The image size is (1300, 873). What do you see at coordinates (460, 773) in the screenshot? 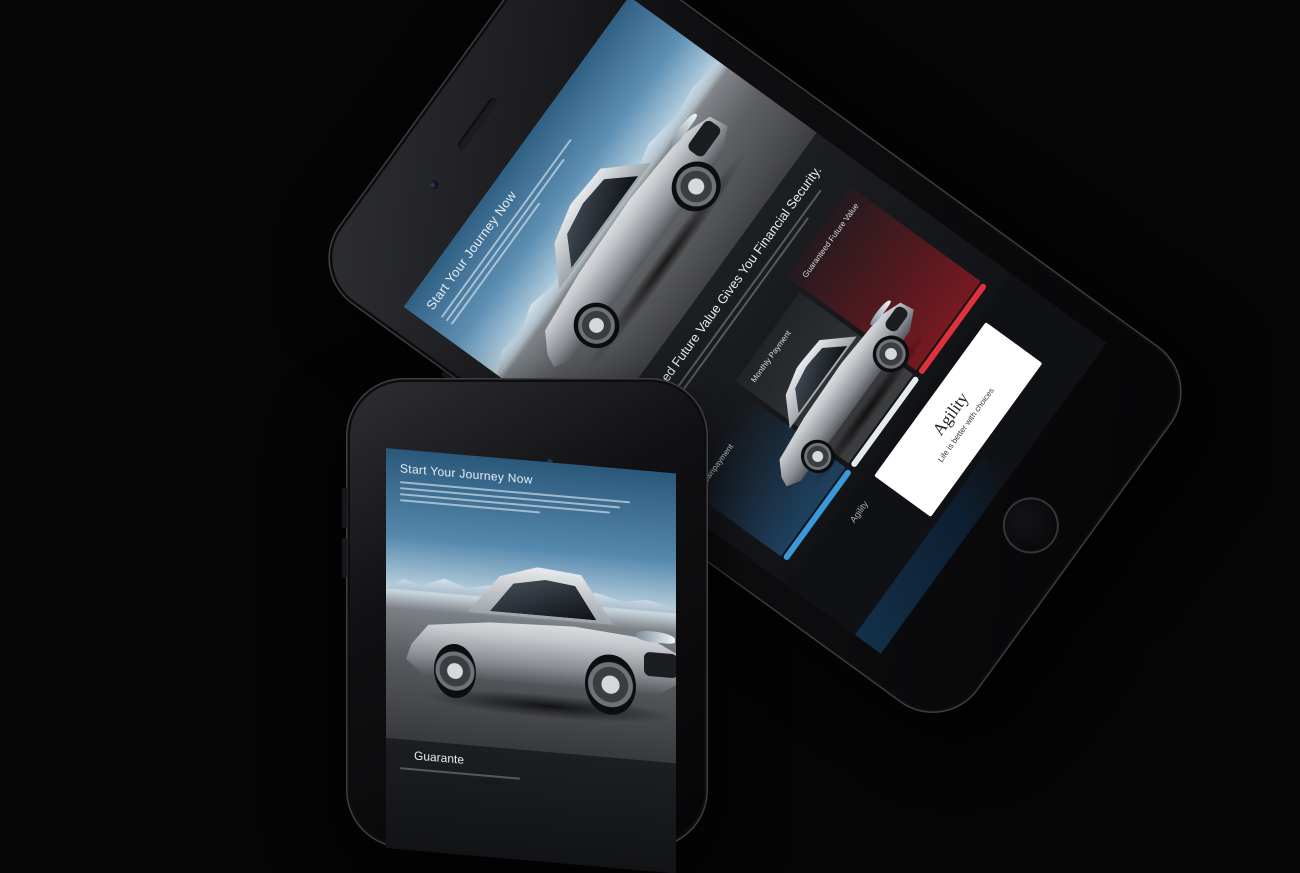
I see `small-section-paragraph-line` at bounding box center [460, 773].